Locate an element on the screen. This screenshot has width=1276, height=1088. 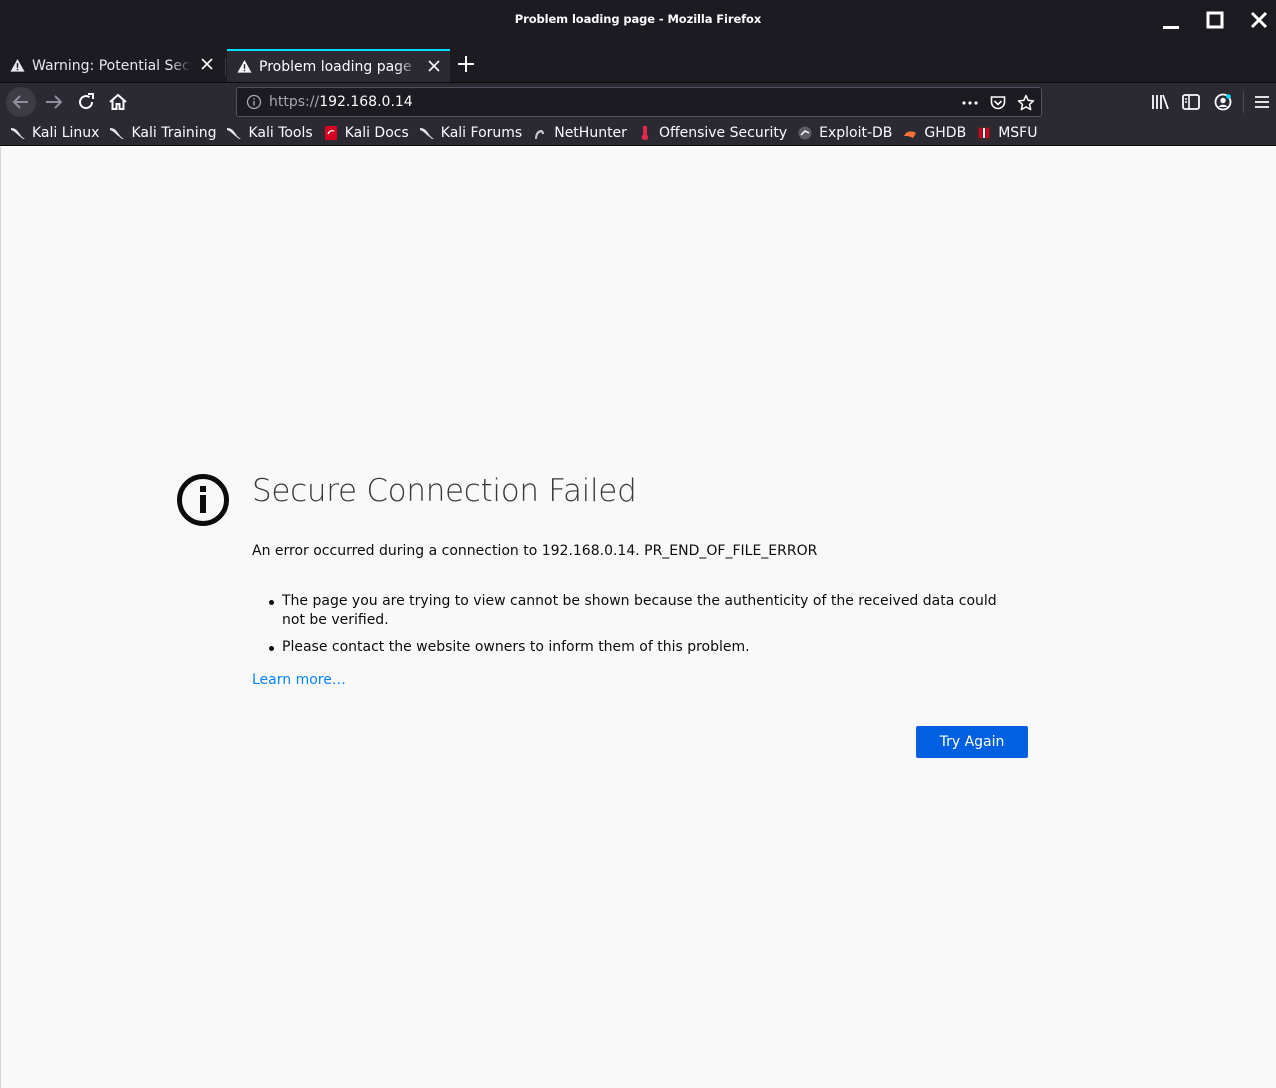
bookmark-msfu: MSFU is located at coordinates (1006, 133).